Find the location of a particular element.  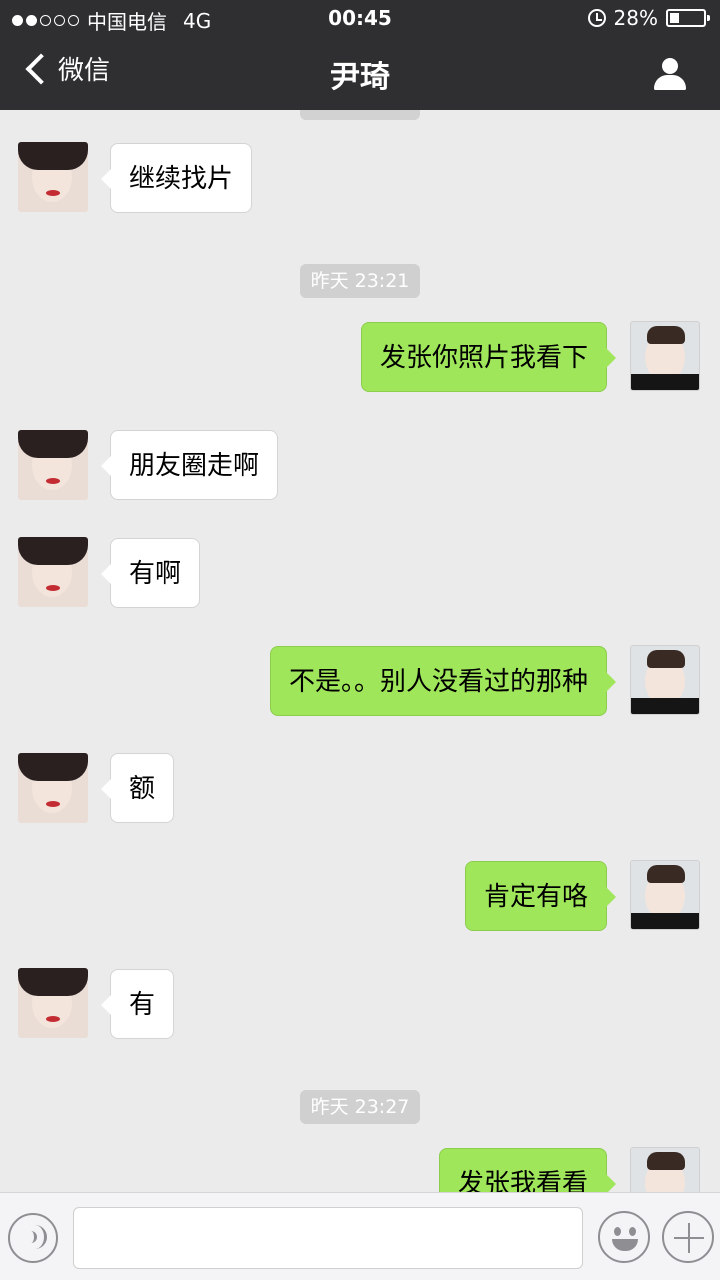

voice-icon is located at coordinates (33, 1238).